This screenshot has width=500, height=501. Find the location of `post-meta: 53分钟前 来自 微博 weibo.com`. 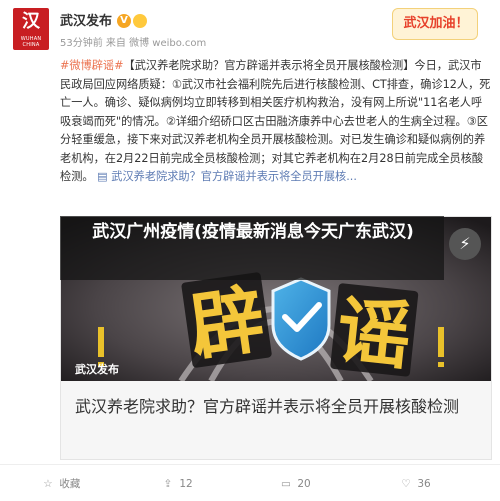

post-meta: 53分钟前 来自 微博 weibo.com is located at coordinates (133, 43).